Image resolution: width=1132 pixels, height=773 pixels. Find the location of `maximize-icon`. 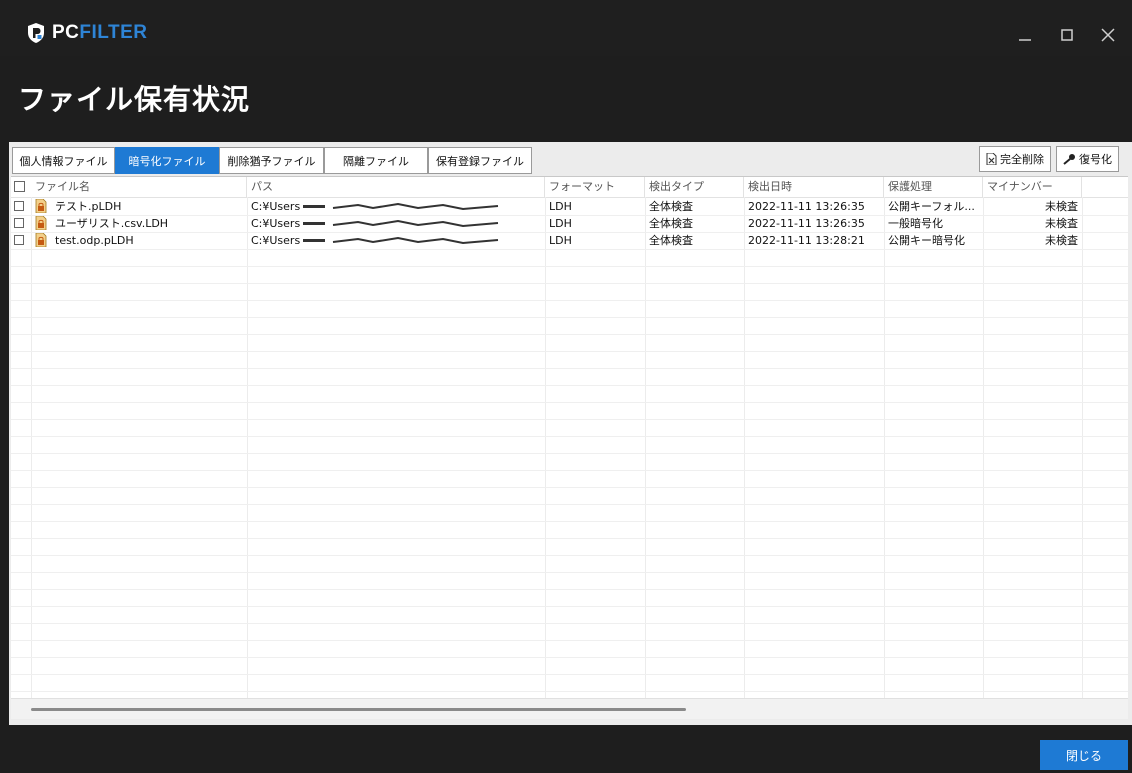

maximize-icon is located at coordinates (1067, 35).